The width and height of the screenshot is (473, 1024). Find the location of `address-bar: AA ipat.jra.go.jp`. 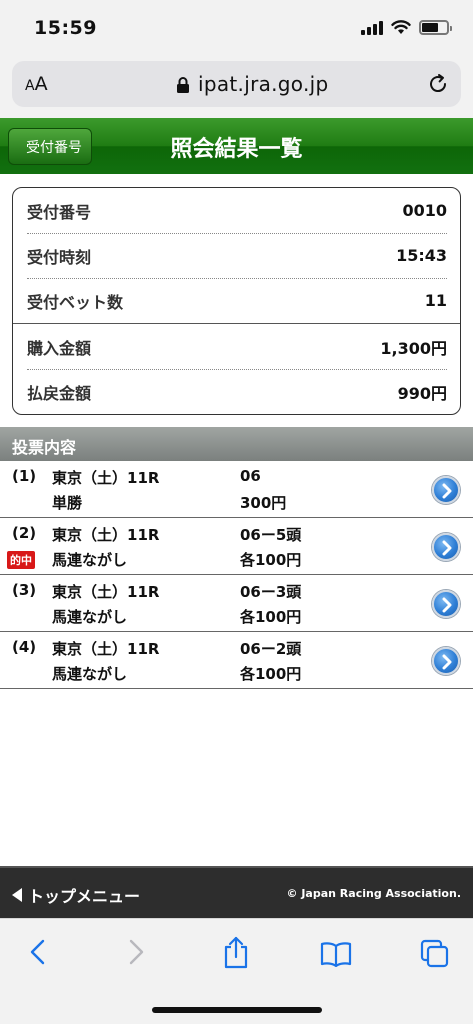

address-bar: AA ipat.jra.go.jp is located at coordinates (236, 84).